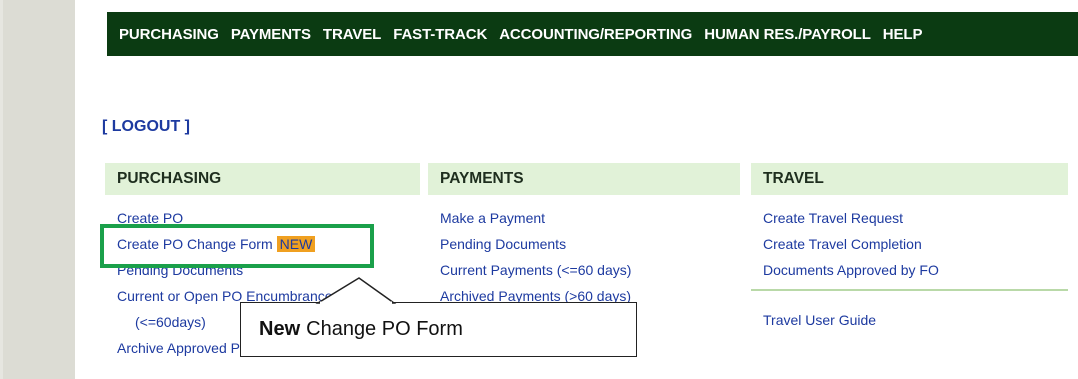  Describe the element at coordinates (356, 291) in the screenshot. I see `callout-pointer` at that location.